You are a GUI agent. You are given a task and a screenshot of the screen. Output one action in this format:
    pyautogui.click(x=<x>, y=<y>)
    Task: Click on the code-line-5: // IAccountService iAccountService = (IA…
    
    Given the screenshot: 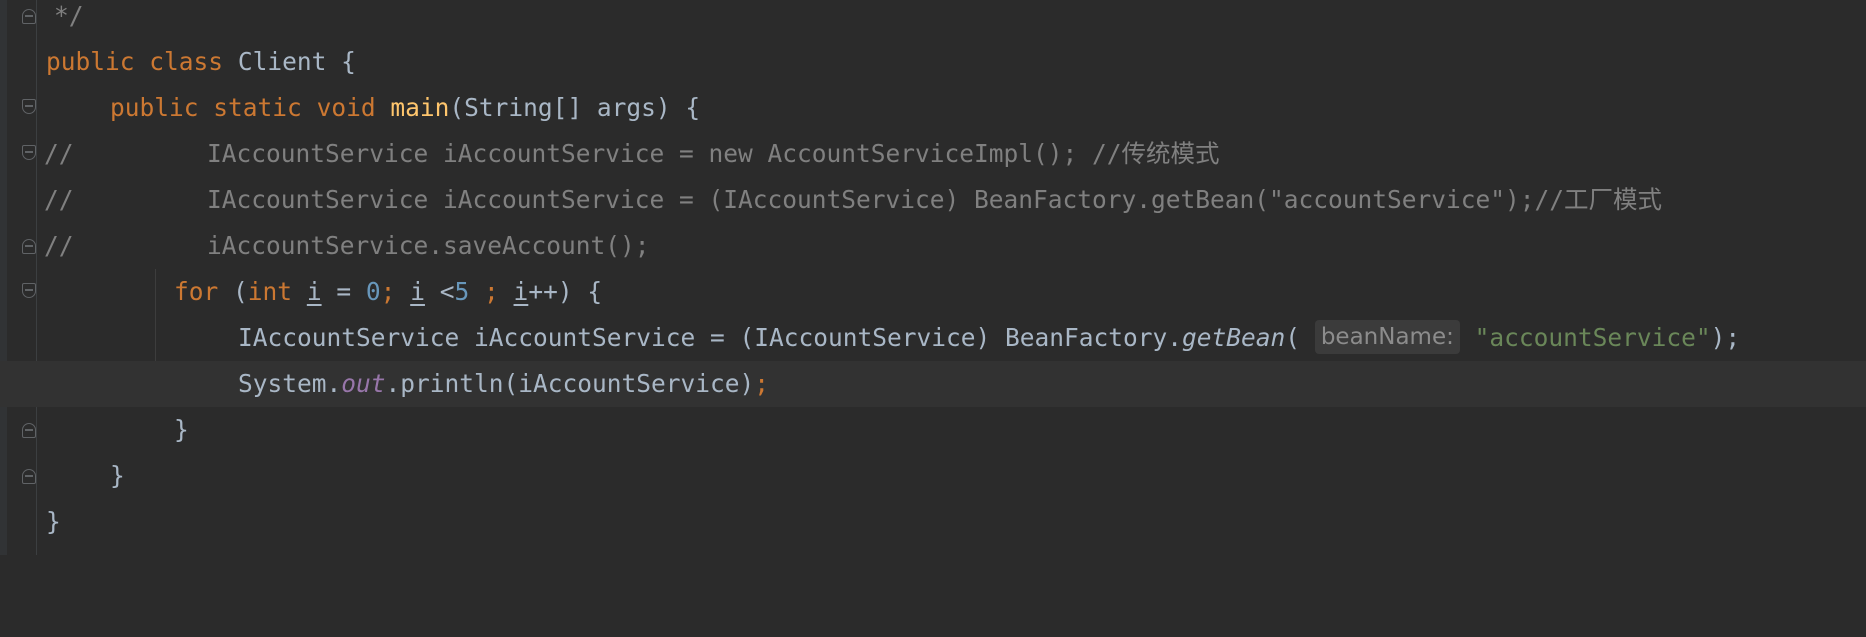 What is the action you would take?
    pyautogui.click(x=933, y=200)
    